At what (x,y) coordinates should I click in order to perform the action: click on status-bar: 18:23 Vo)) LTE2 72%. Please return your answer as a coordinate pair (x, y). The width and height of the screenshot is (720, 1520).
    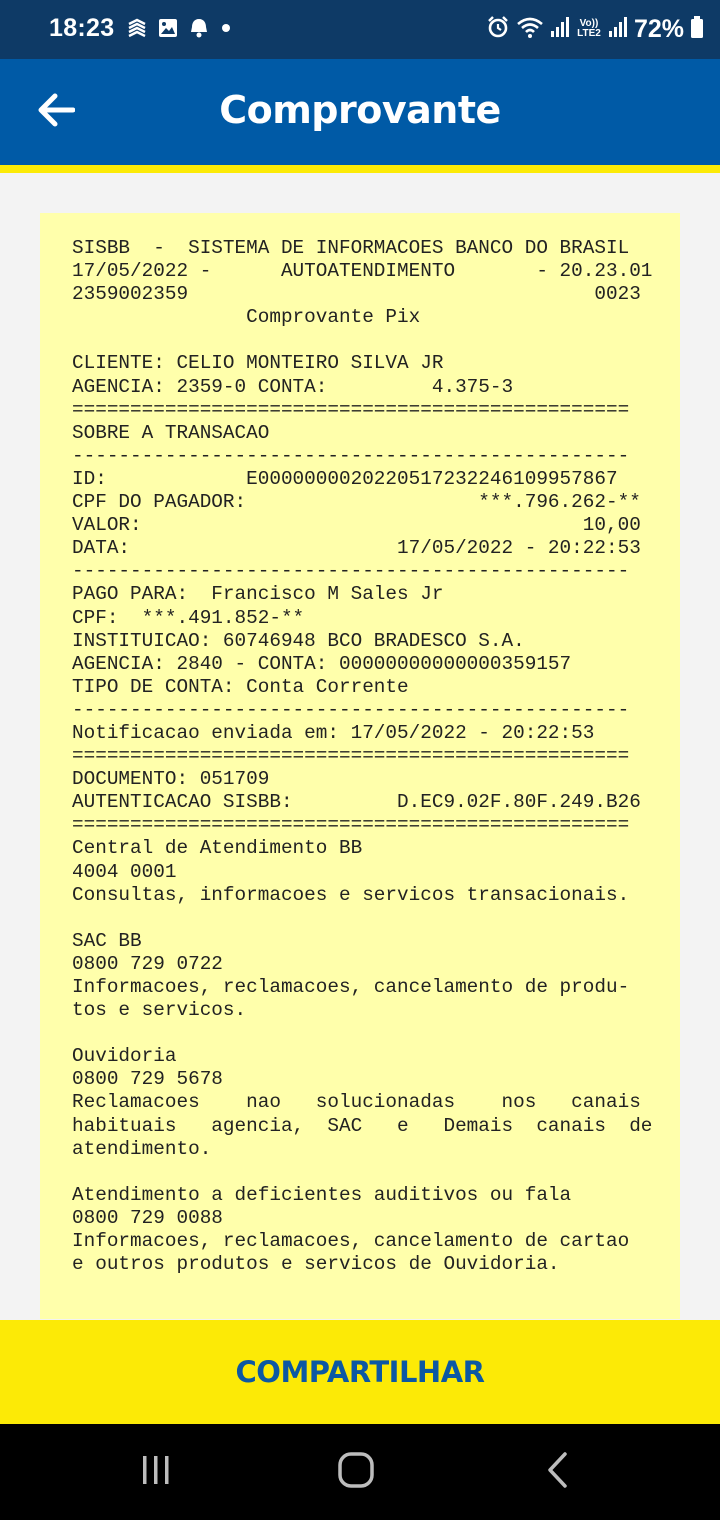
    Looking at the image, I should click on (360, 29).